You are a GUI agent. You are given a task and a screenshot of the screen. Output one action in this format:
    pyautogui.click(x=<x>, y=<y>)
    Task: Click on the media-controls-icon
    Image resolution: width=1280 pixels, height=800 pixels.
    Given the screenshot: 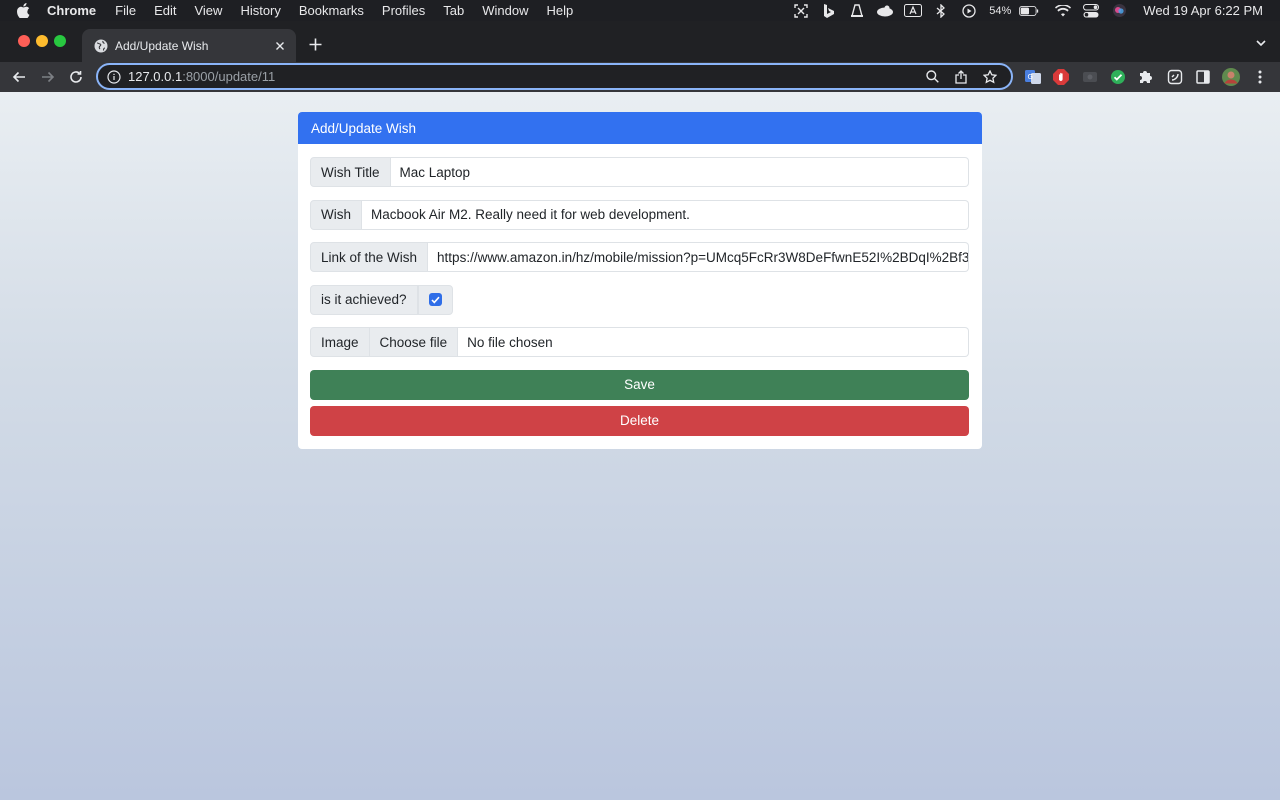 What is the action you would take?
    pyautogui.click(x=1175, y=77)
    